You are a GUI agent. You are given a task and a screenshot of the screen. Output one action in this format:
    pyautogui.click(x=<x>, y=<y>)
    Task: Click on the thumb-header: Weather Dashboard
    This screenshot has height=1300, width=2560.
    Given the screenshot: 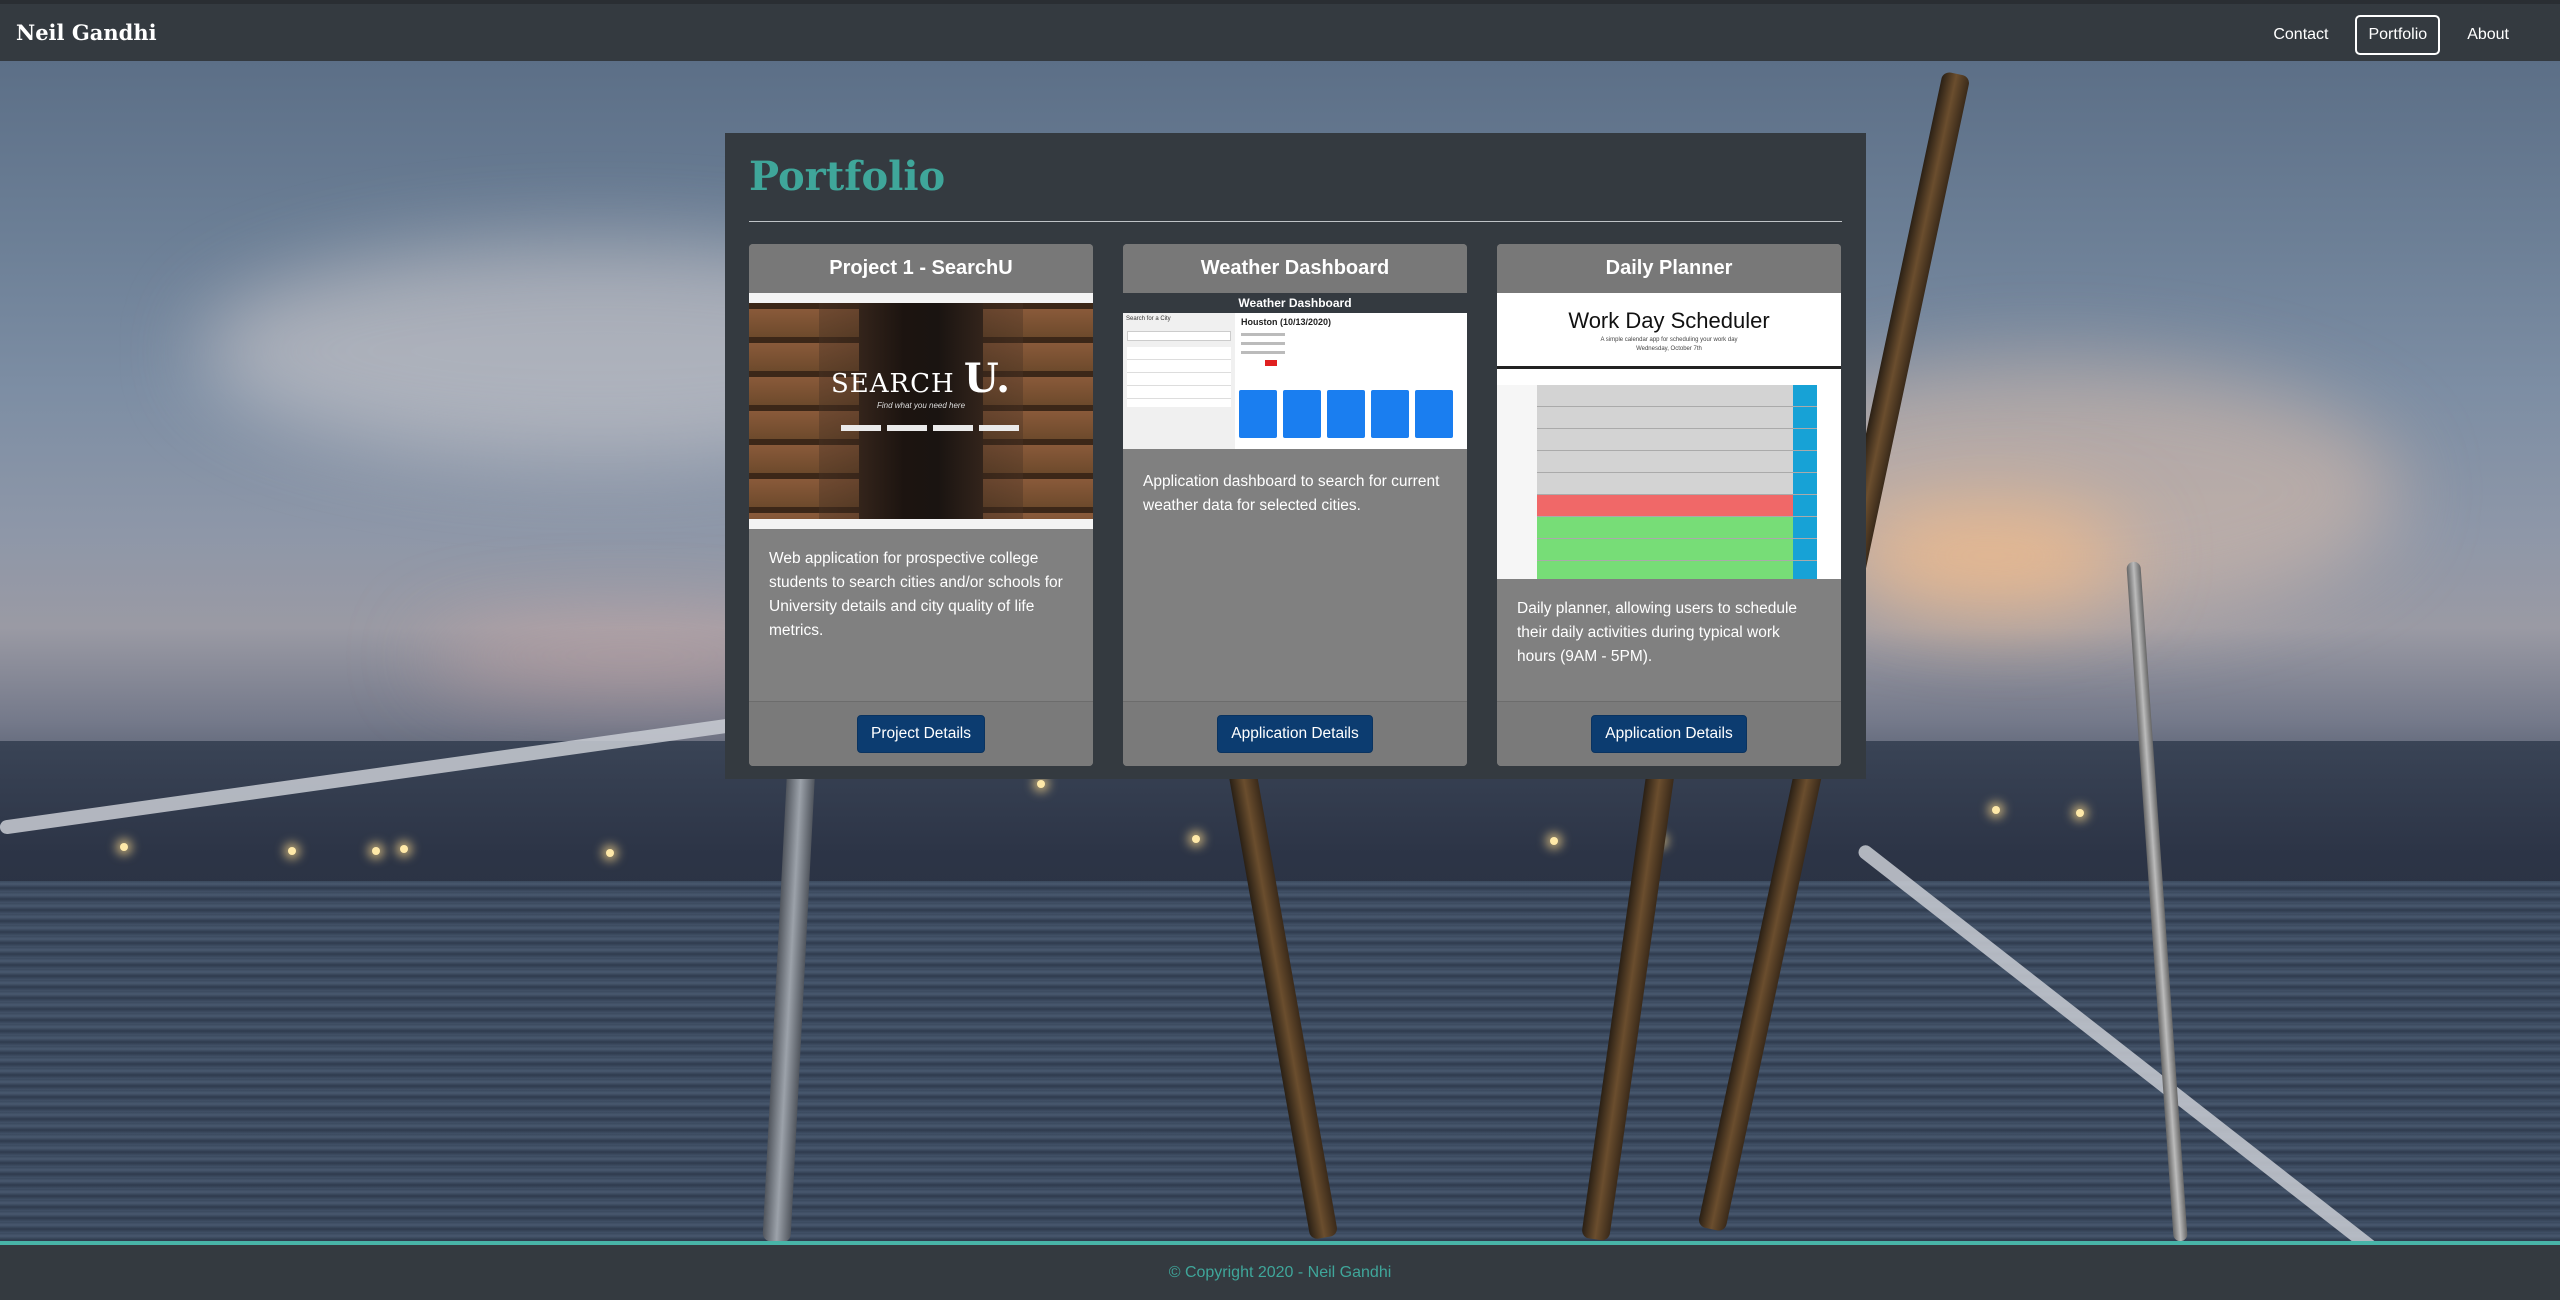 What is the action you would take?
    pyautogui.click(x=1295, y=303)
    